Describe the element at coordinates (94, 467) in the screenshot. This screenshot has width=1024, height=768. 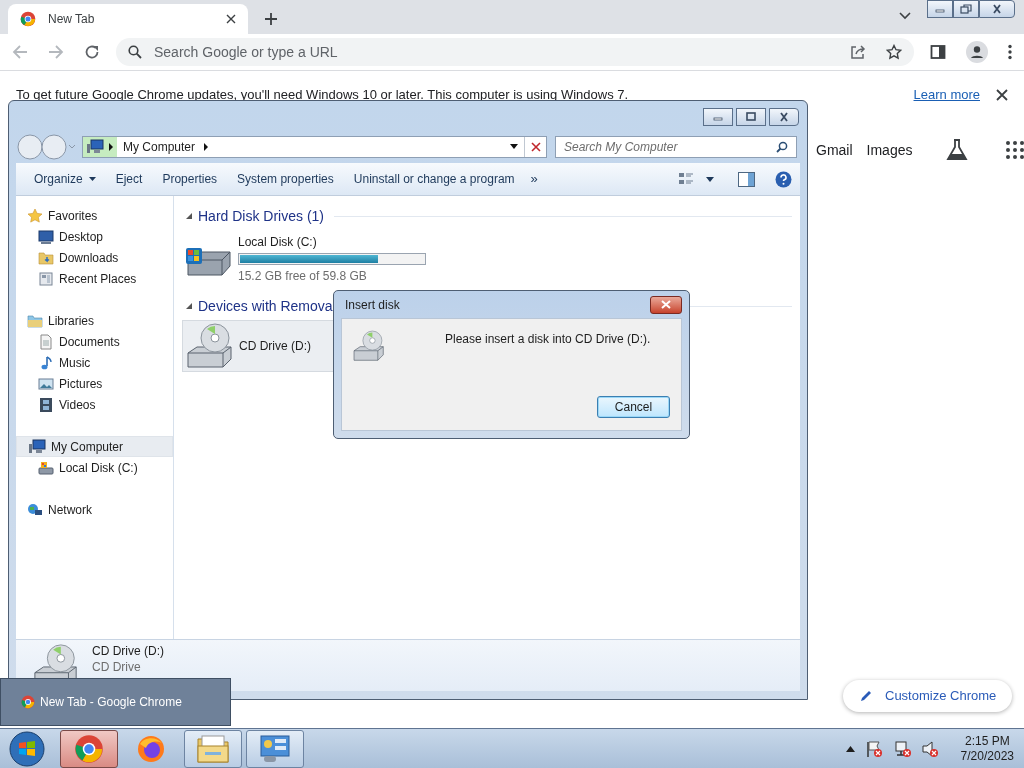
I see `nav-item: Local Disk (C:)` at that location.